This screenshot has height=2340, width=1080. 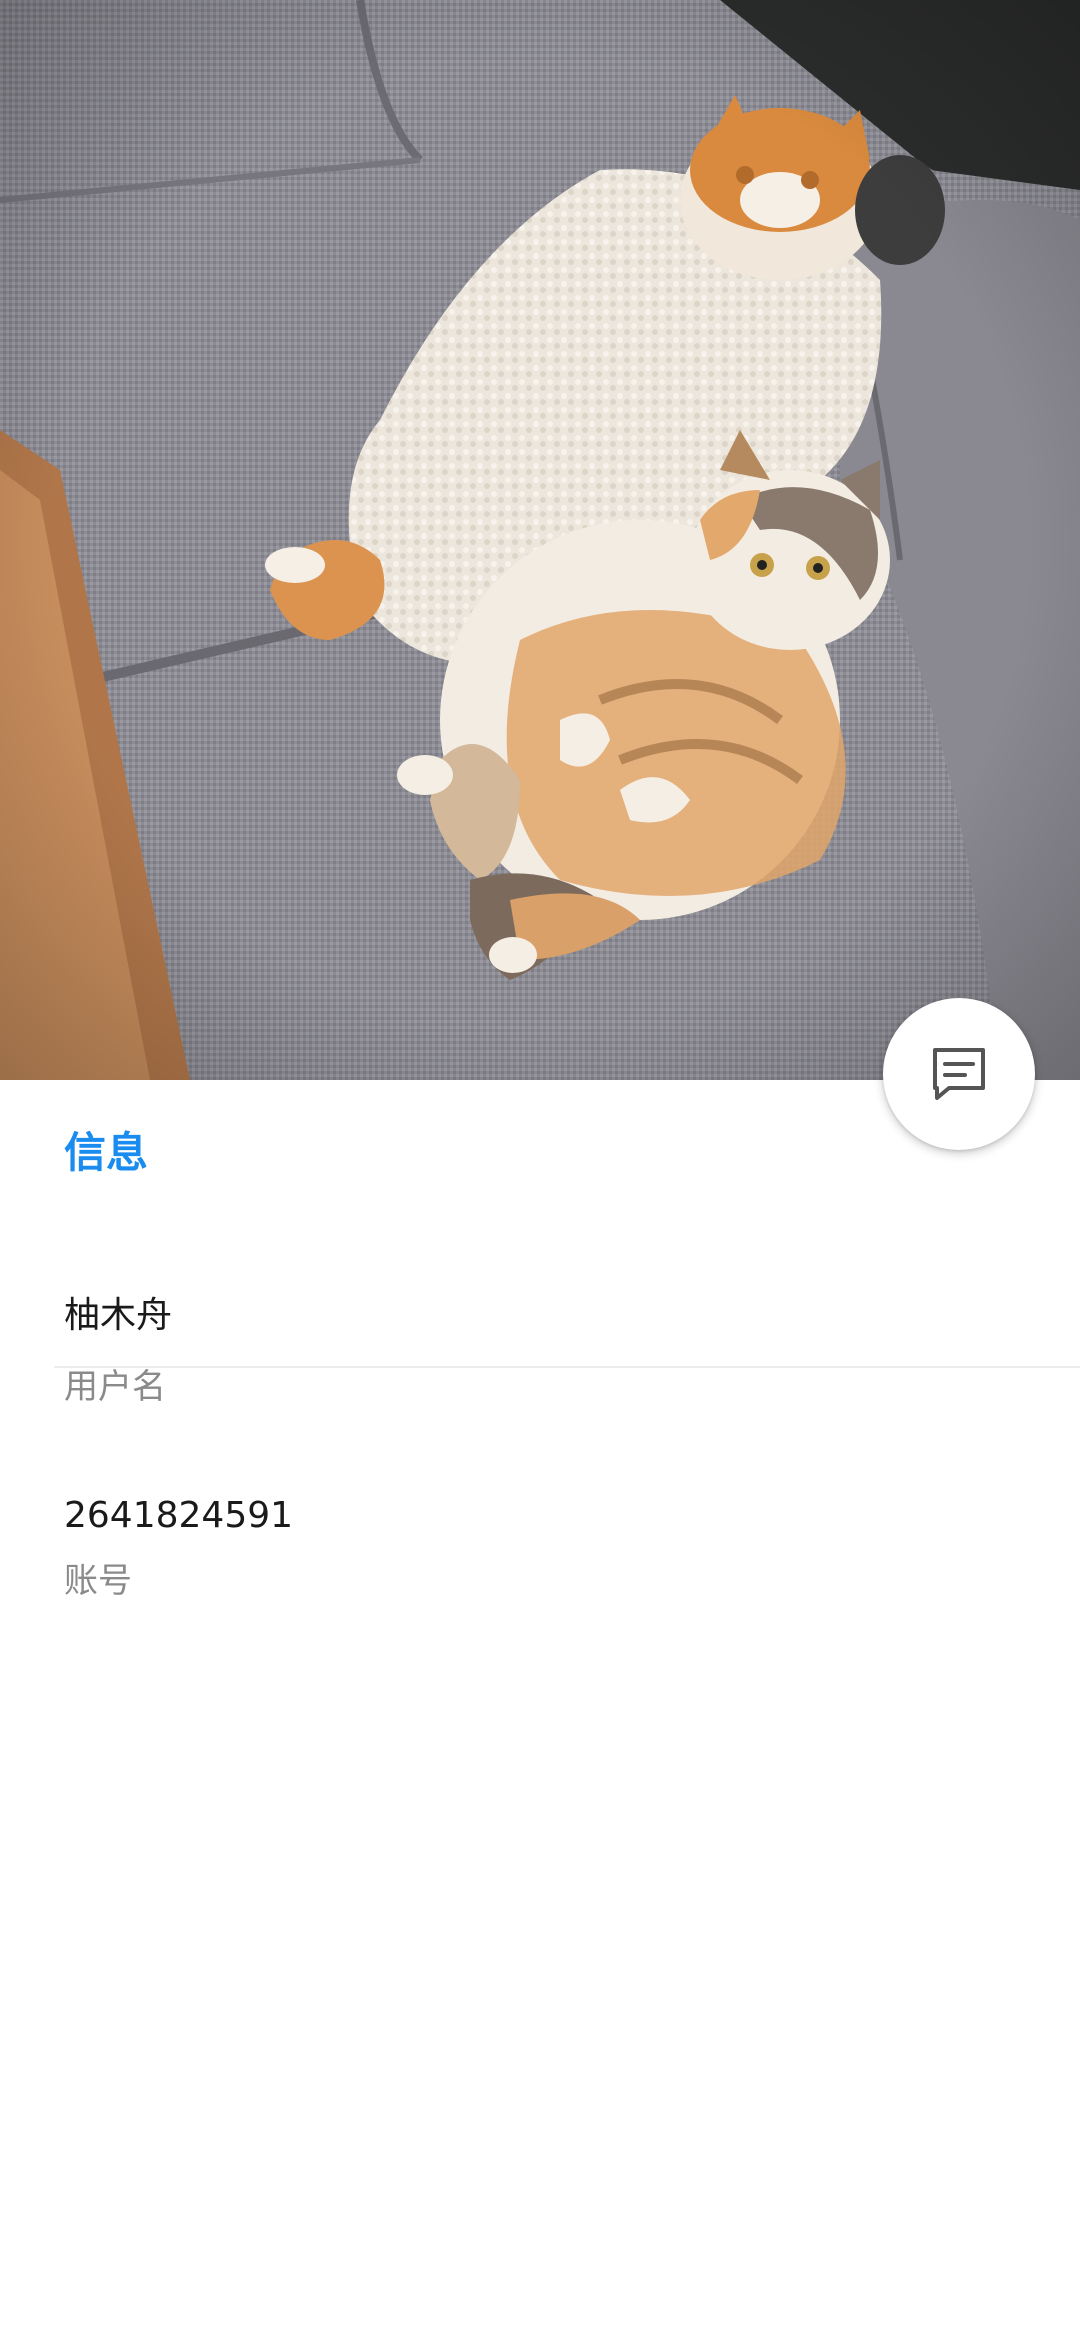 I want to click on section-title: 信息, so click(x=106, y=1152).